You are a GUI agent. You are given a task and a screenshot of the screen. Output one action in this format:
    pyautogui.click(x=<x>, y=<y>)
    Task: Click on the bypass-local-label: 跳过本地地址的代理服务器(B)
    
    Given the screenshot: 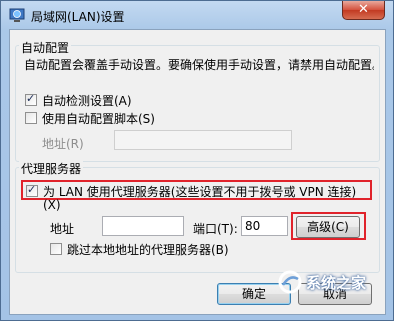 What is the action you would take?
    pyautogui.click(x=148, y=249)
    